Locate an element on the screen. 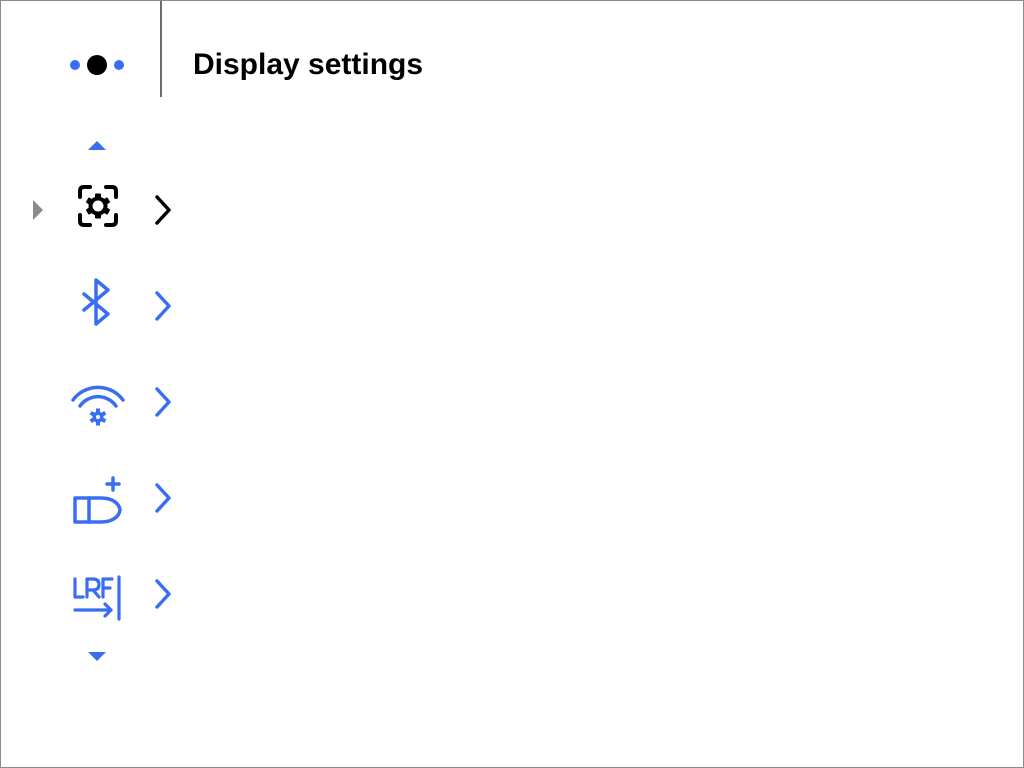 This screenshot has height=768, width=1024. menu-item-ballistic-profile is located at coordinates (106, 496).